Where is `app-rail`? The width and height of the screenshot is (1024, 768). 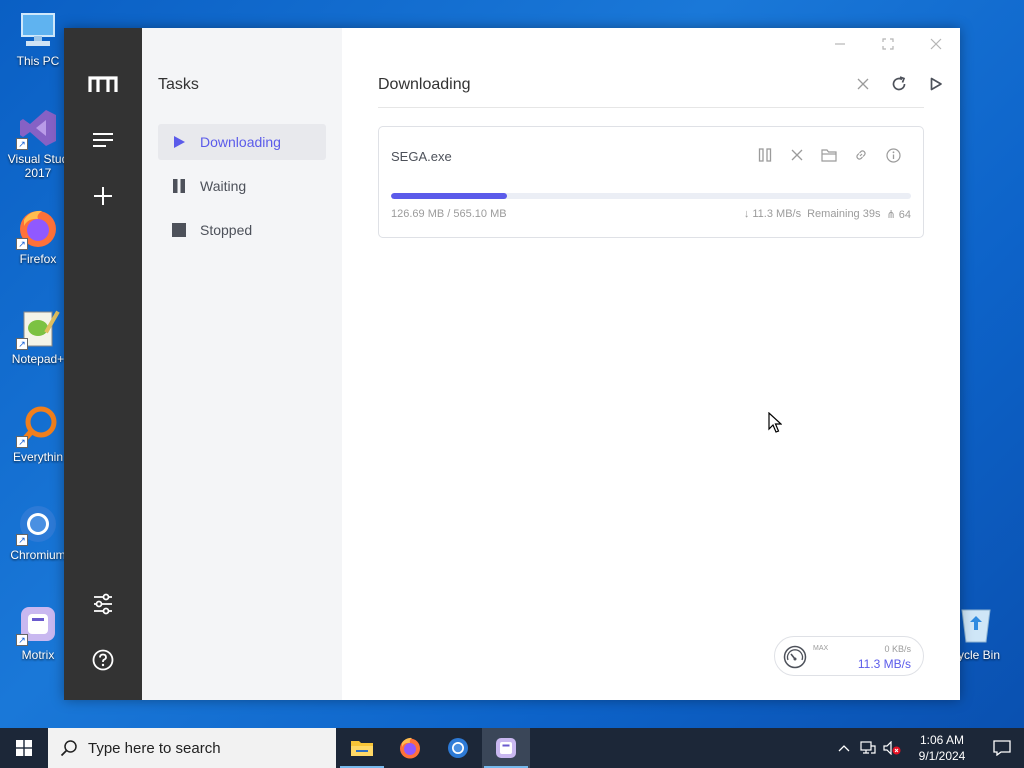
app-rail is located at coordinates (103, 364).